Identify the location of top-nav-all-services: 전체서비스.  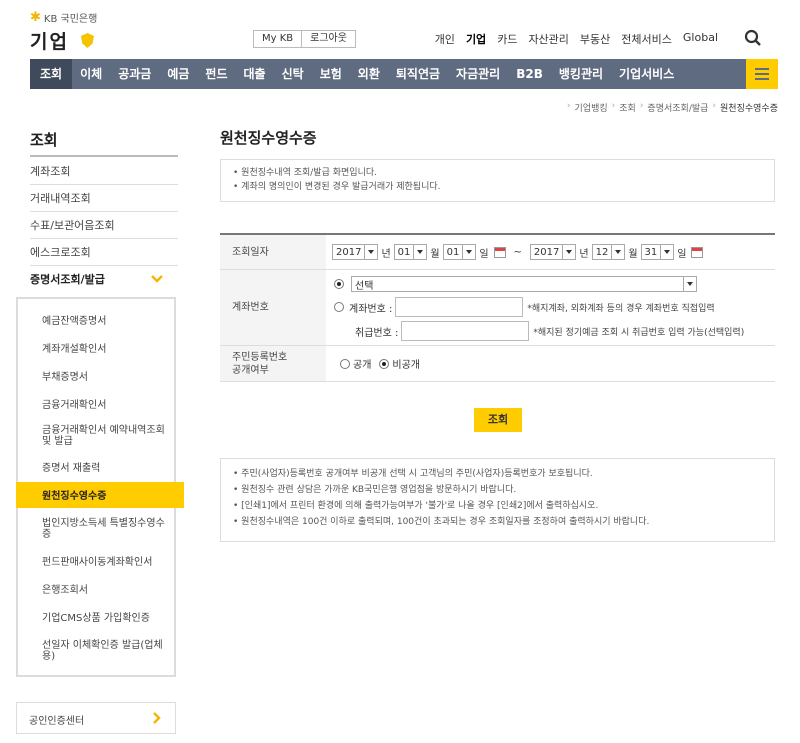
(646, 39).